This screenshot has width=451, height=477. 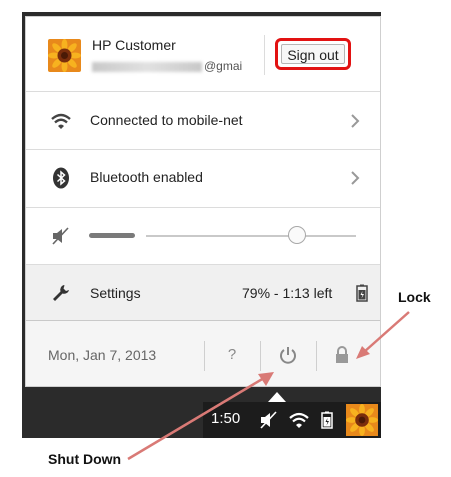 What do you see at coordinates (102, 355) in the screenshot?
I see `date-label: Mon, Jan 7, 2013` at bounding box center [102, 355].